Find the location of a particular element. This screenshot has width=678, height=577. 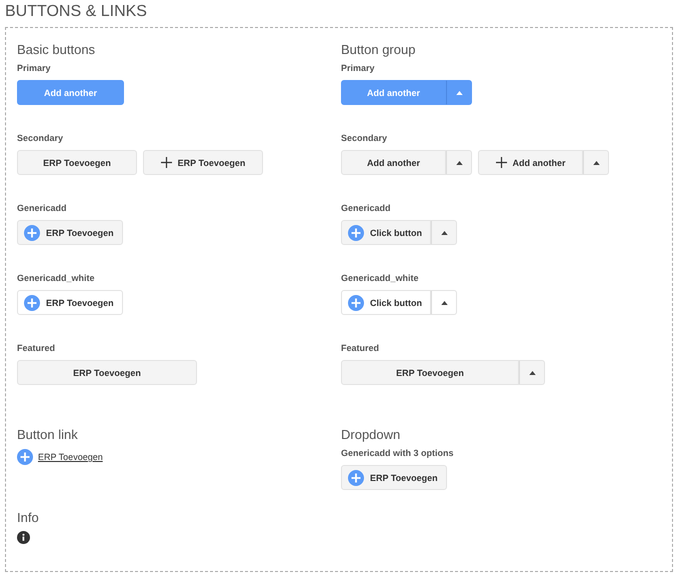

section-heading: Dropdown is located at coordinates (371, 434).